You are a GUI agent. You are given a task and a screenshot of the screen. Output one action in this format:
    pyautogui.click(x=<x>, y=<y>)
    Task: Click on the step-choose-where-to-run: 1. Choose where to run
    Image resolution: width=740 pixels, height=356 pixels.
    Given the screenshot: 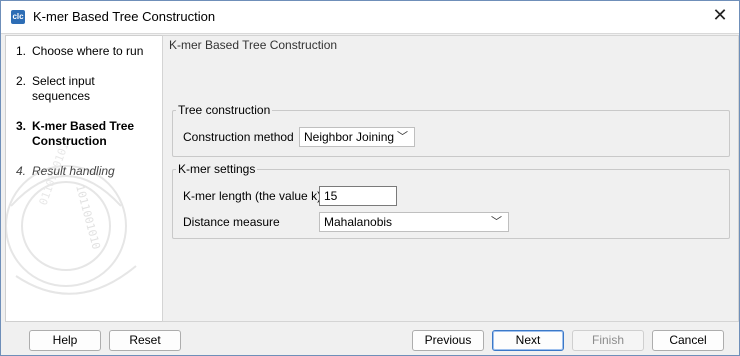 What is the action you would take?
    pyautogui.click(x=86, y=51)
    